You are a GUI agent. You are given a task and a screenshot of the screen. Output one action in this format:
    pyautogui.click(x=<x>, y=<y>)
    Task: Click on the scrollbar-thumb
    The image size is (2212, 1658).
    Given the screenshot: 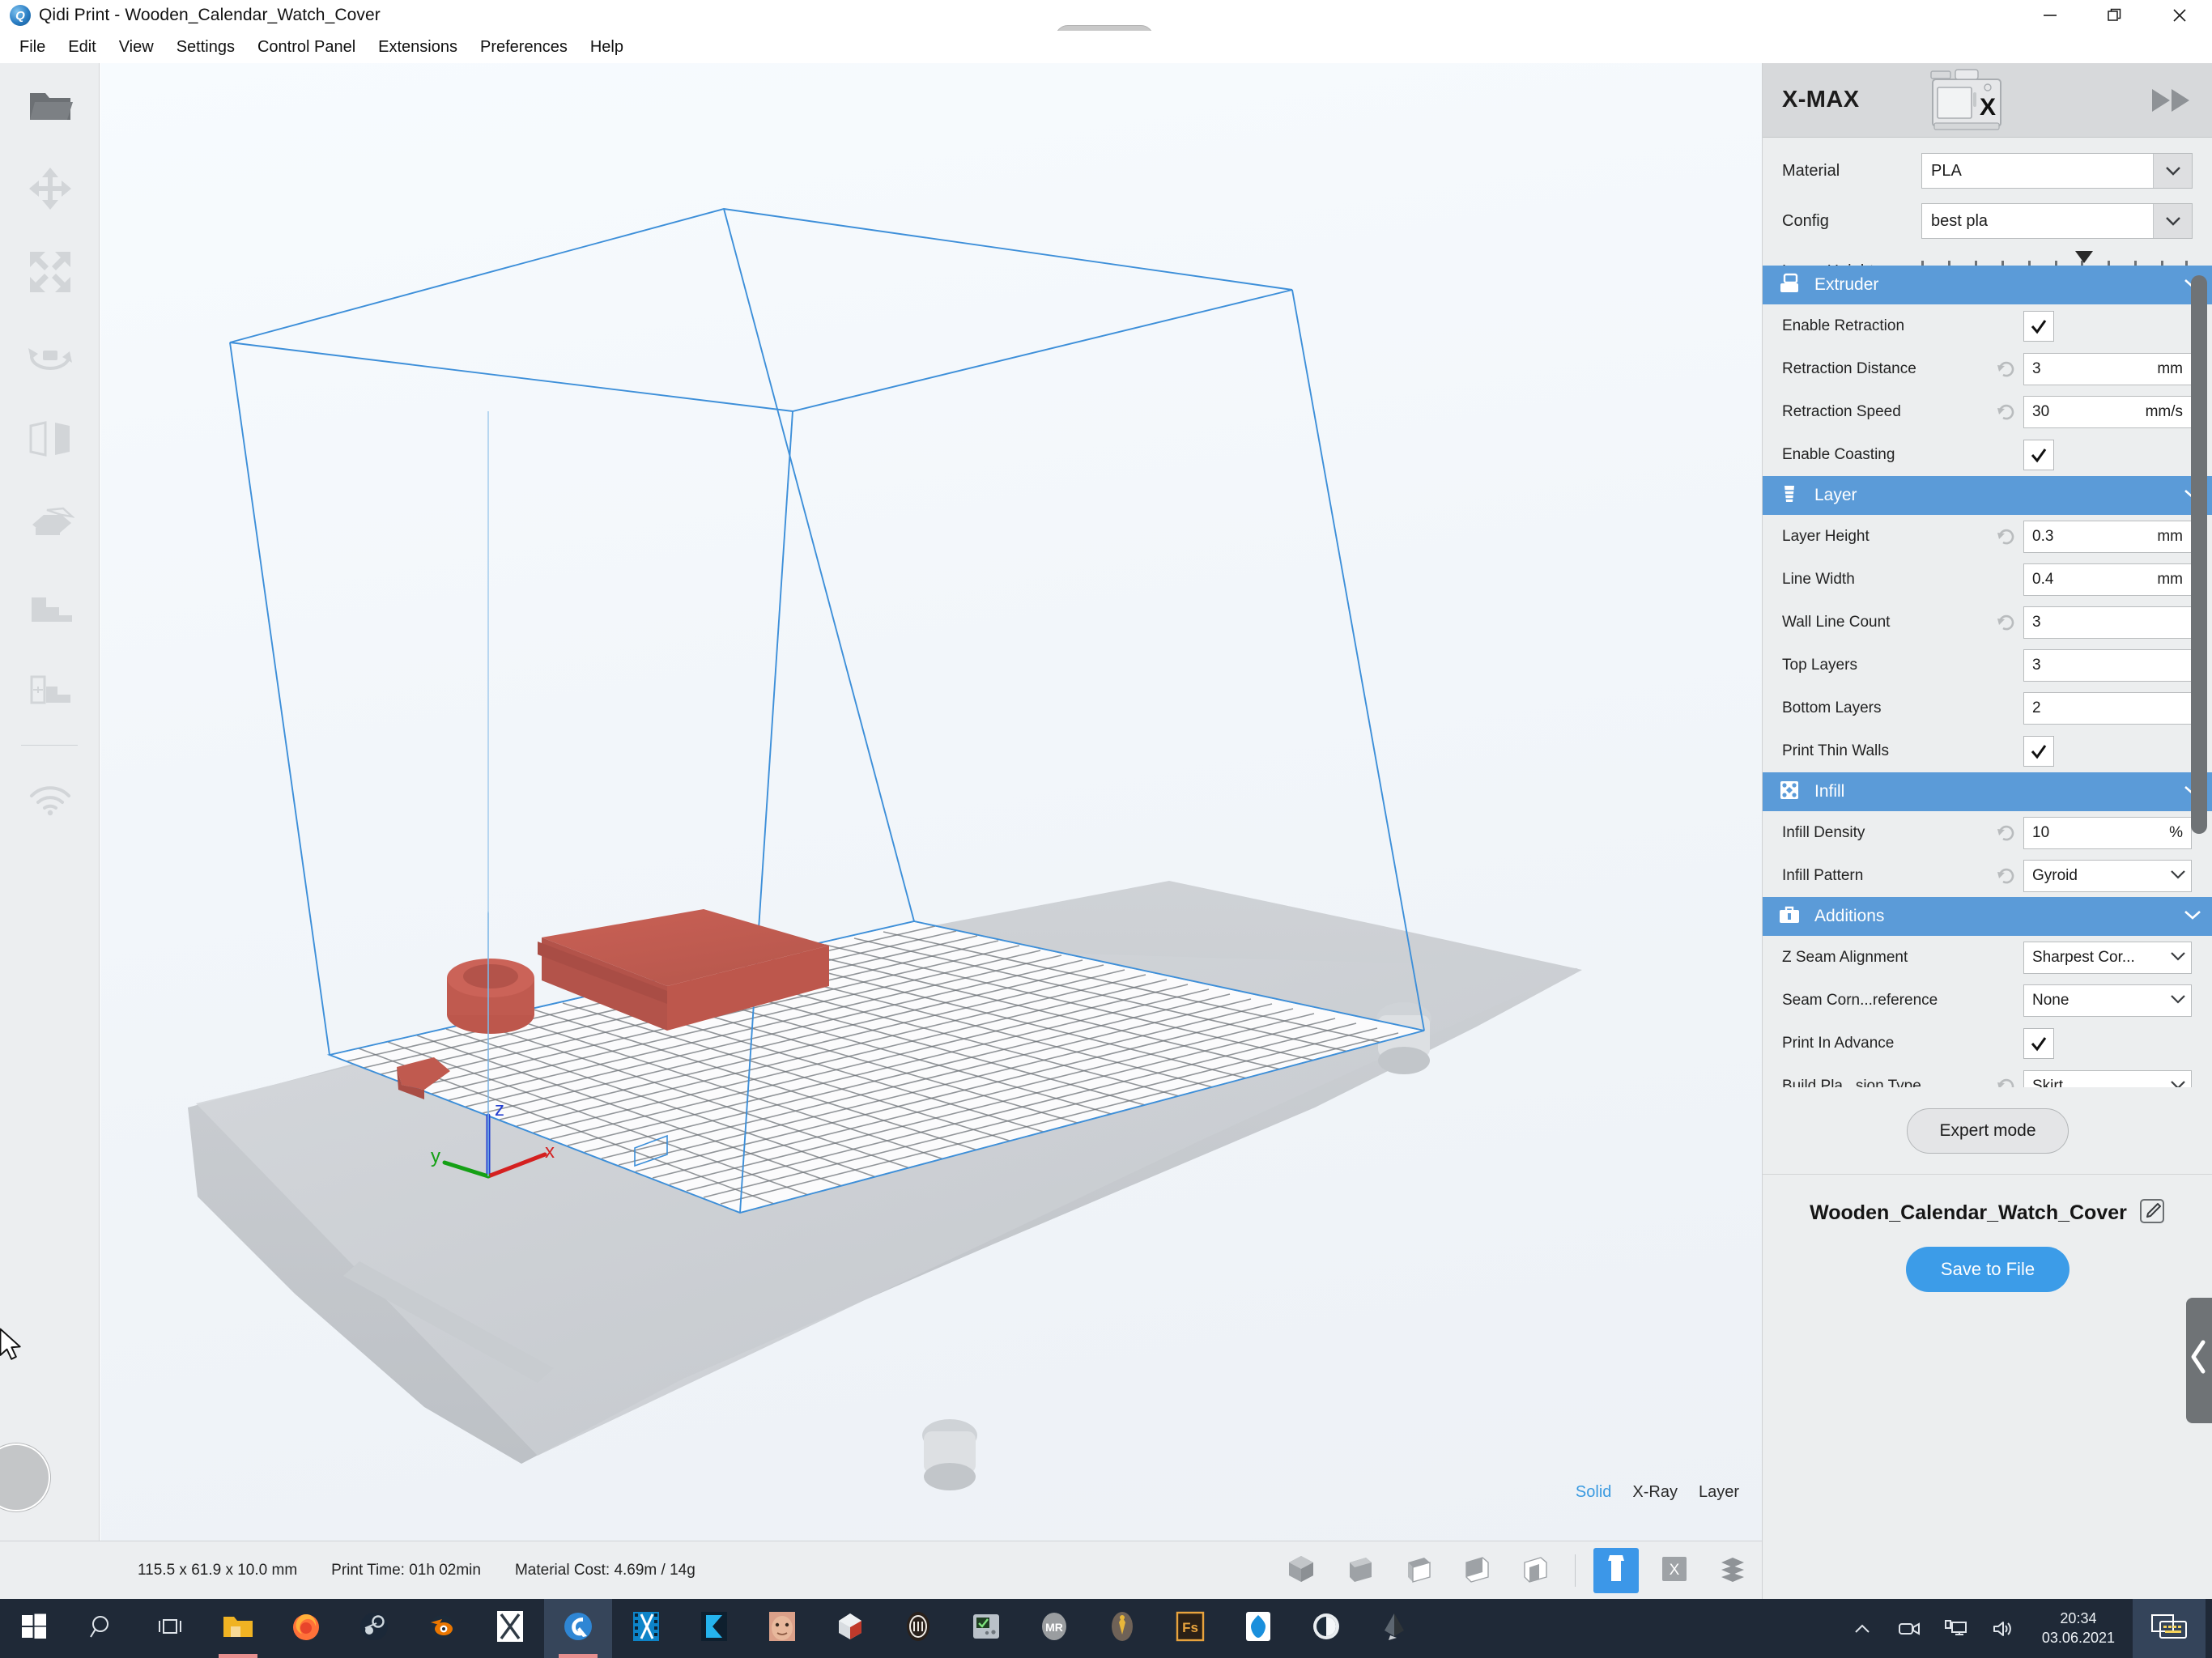 What is the action you would take?
    pyautogui.click(x=2199, y=554)
    